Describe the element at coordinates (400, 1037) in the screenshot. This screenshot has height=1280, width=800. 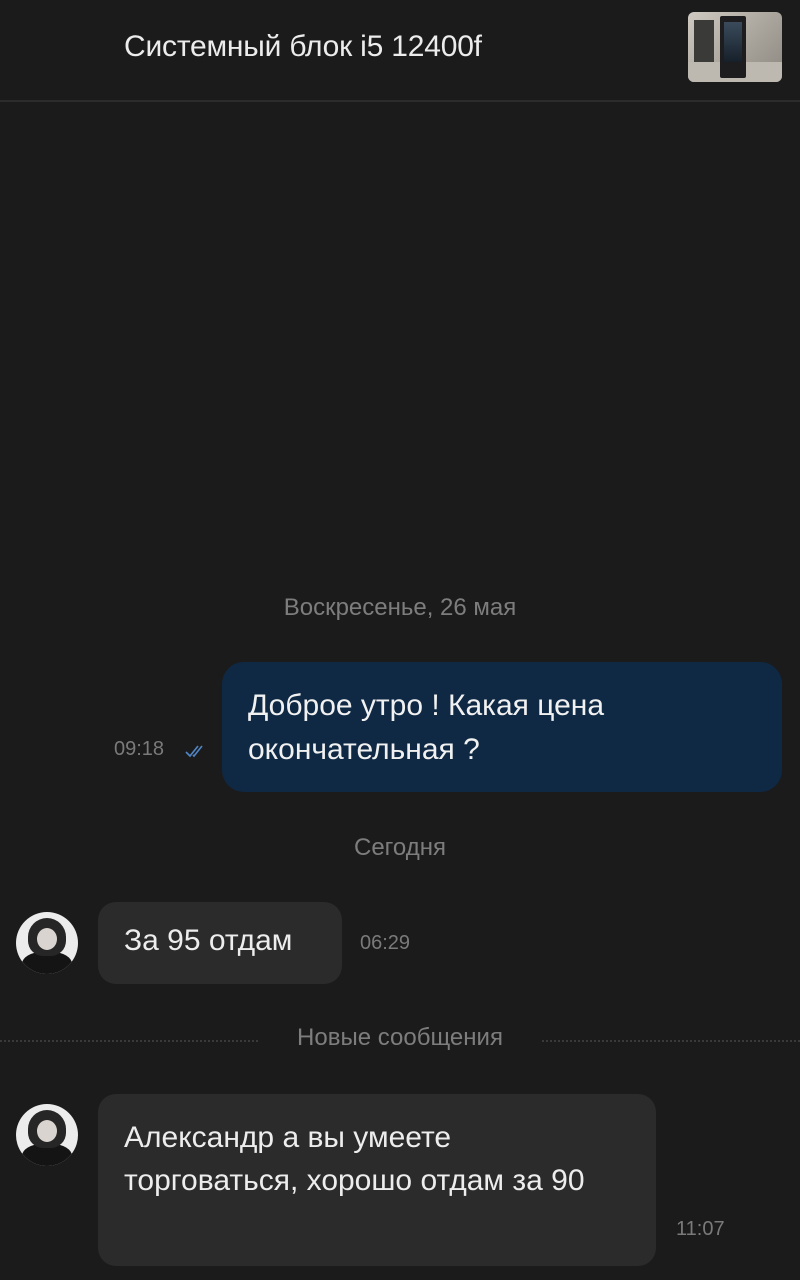
I see `new-messages-label: Новые сообщения` at that location.